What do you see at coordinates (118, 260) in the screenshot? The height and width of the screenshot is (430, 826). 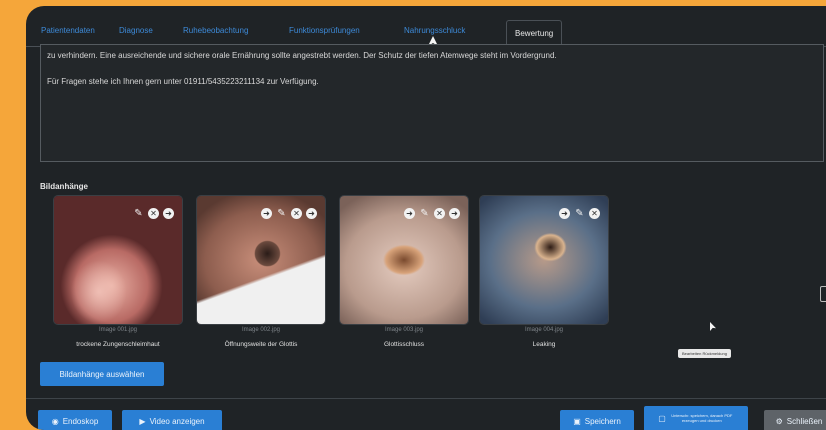 I see `attachment-thumb-1: ✎ ✕ ➜` at bounding box center [118, 260].